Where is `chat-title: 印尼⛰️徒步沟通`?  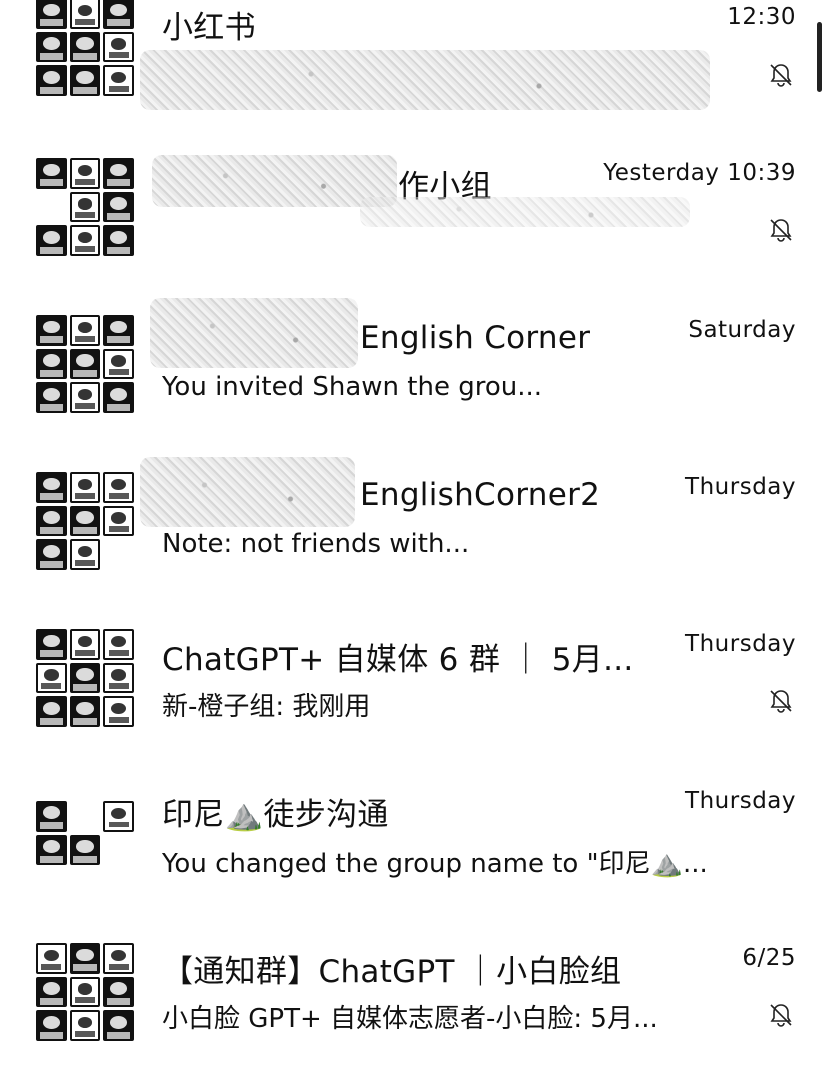 chat-title: 印尼⛰️徒步沟通 is located at coordinates (275, 815).